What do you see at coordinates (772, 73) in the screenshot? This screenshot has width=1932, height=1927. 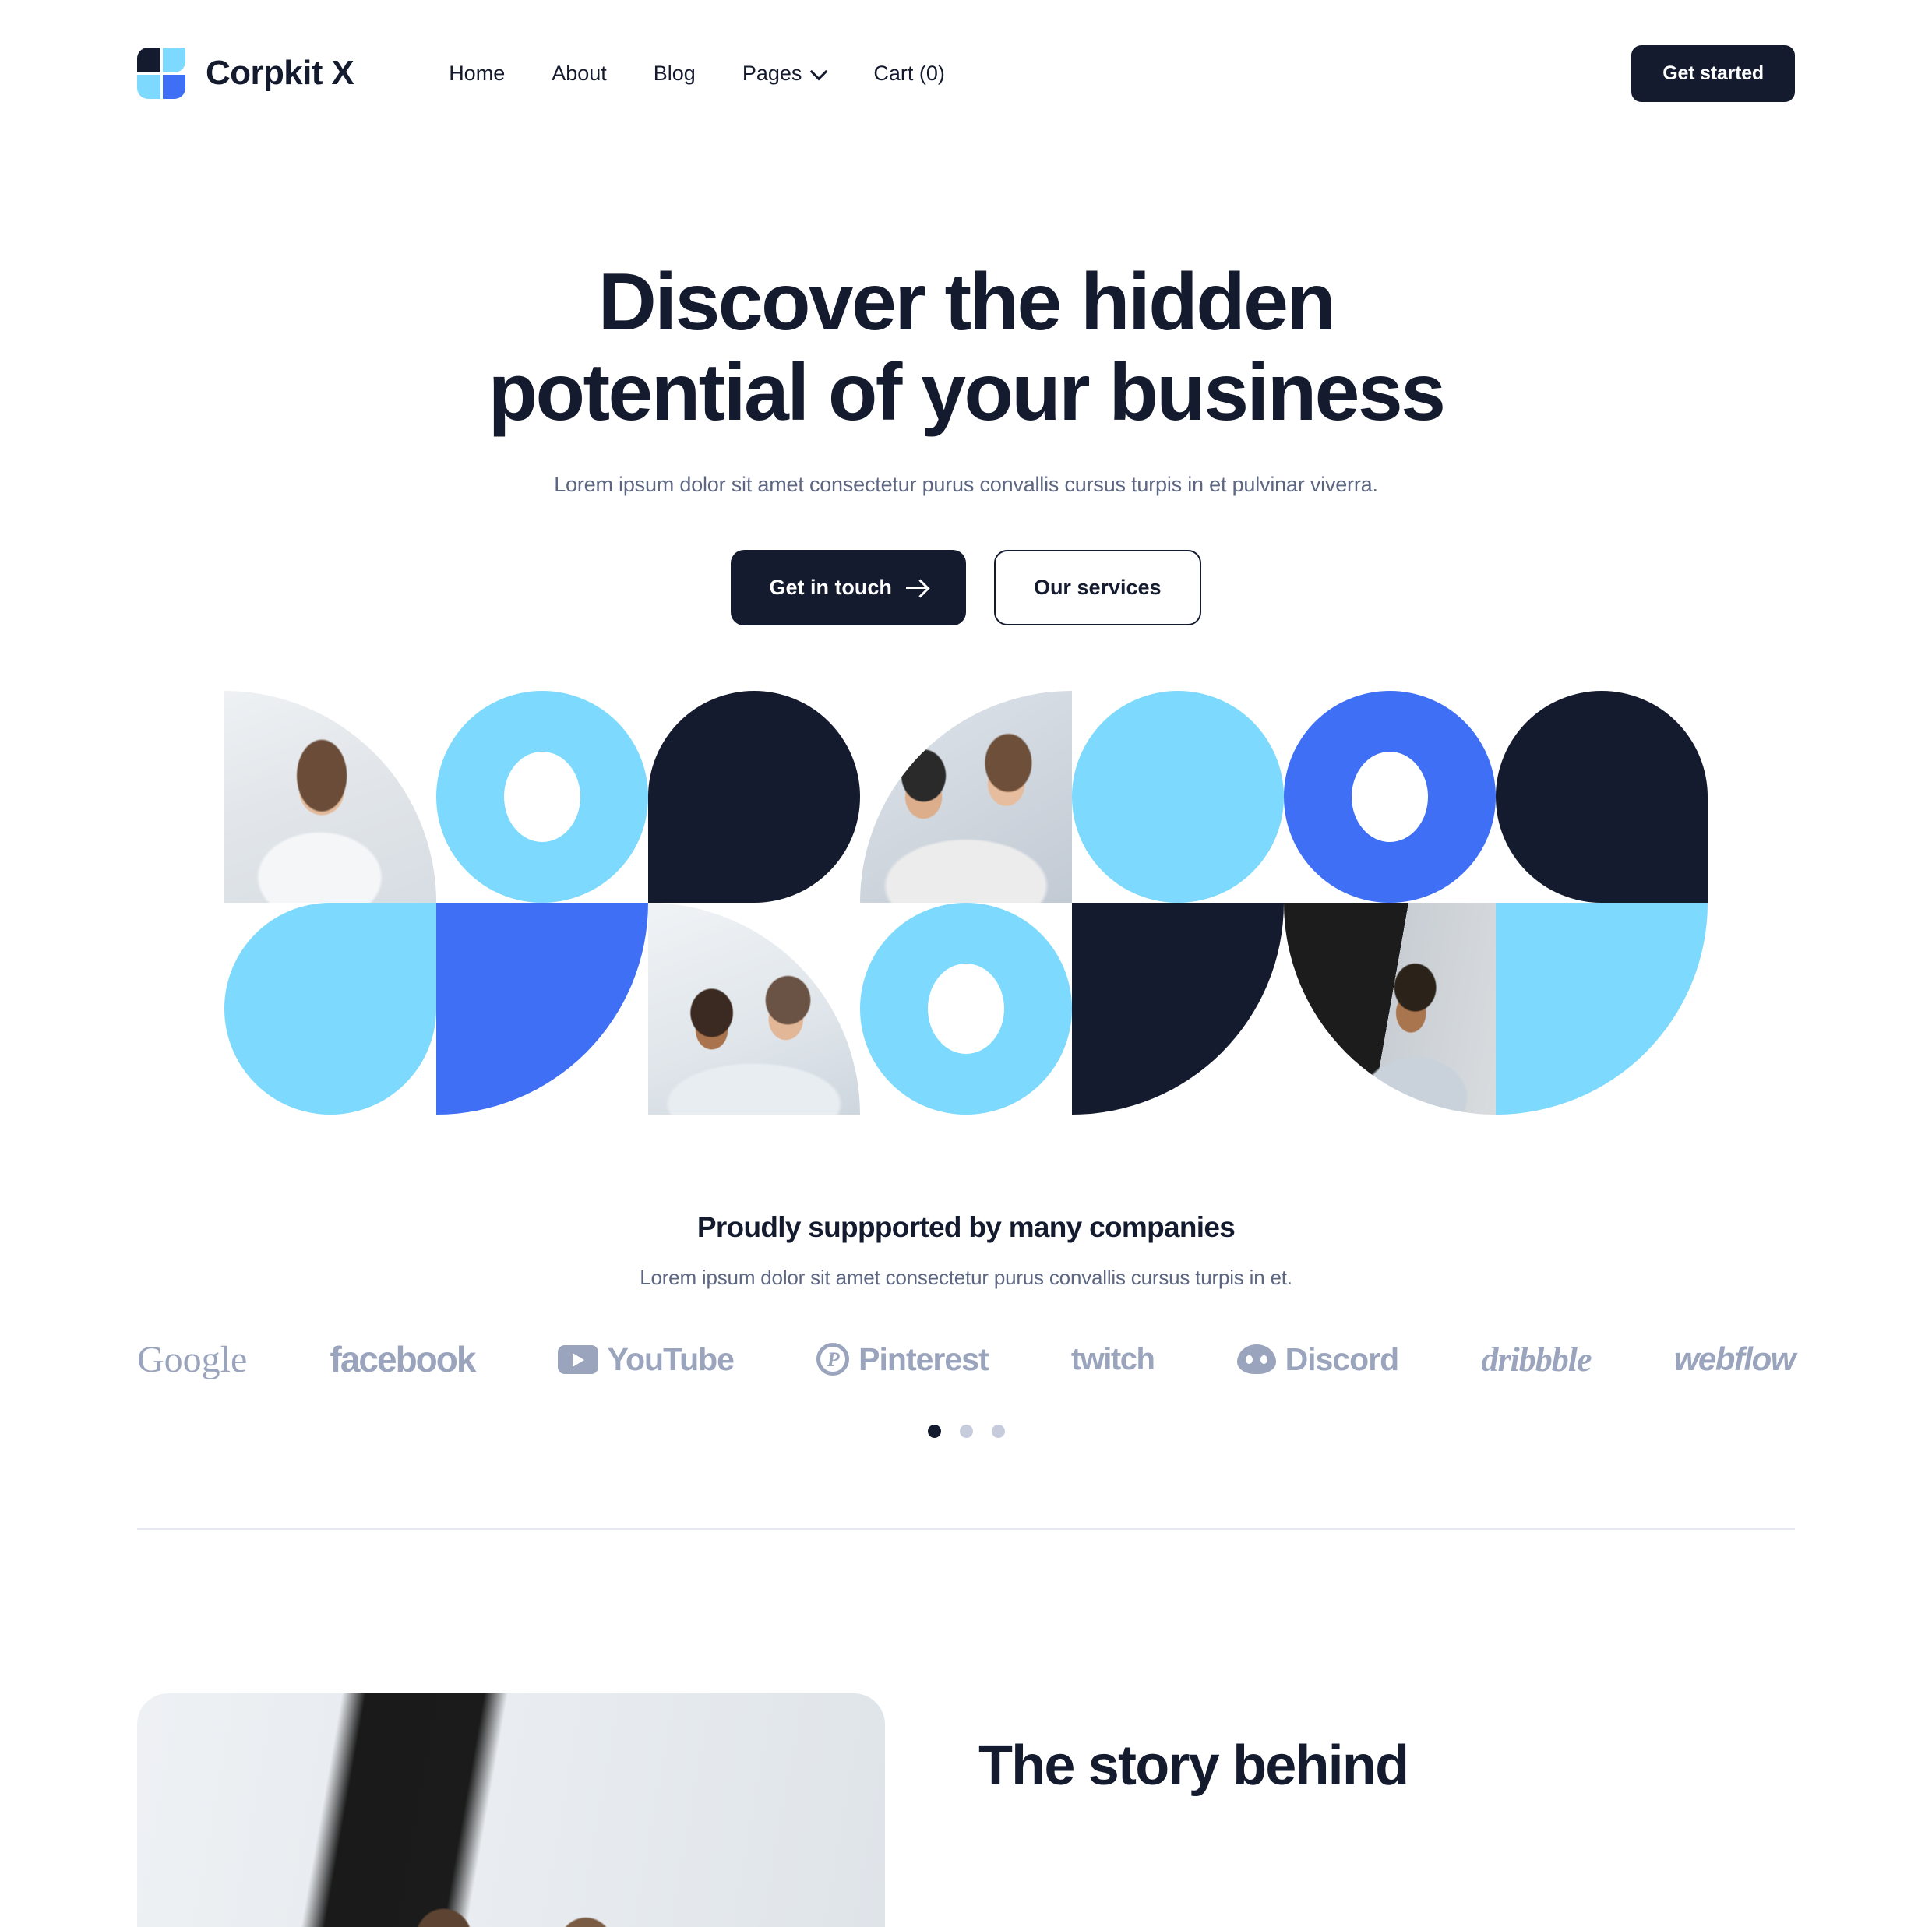 I see `nav-item-pages-label: Pages` at bounding box center [772, 73].